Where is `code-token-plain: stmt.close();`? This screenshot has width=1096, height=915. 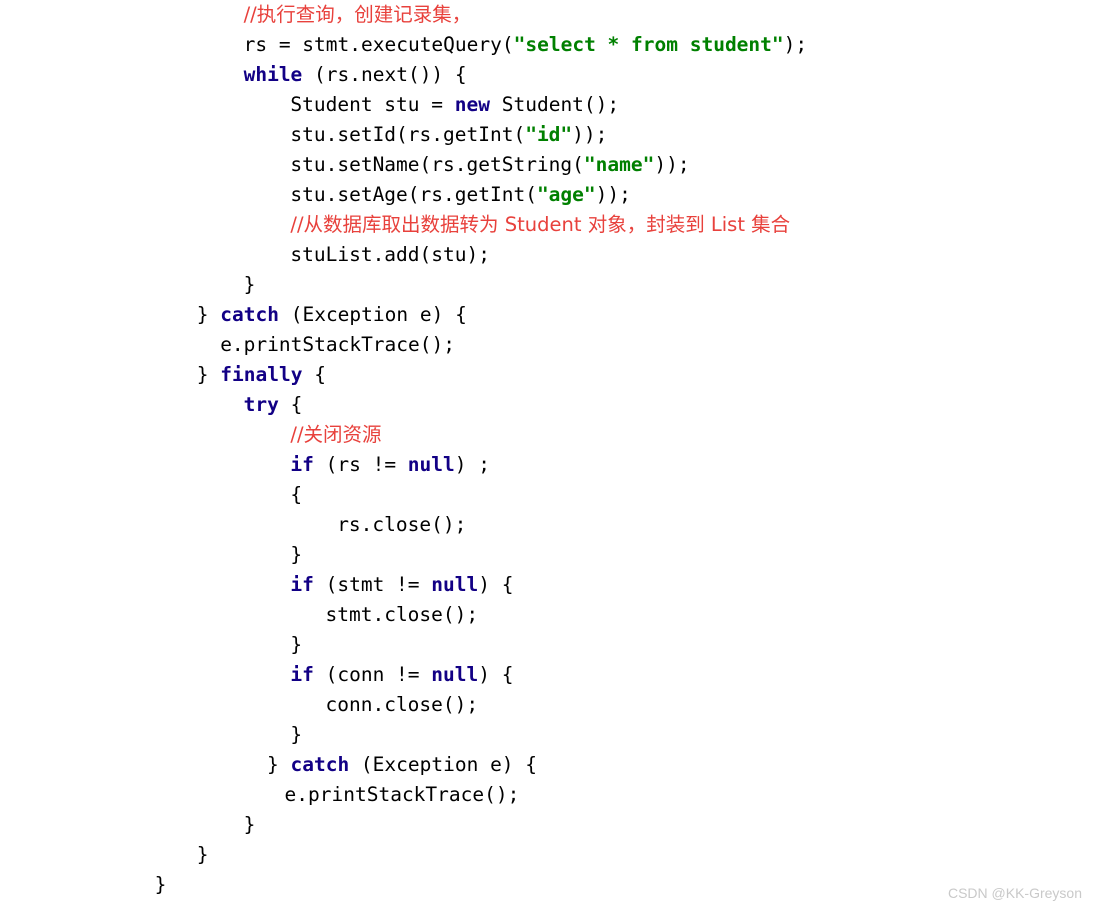
code-token-plain: stmt.close(); is located at coordinates (402, 614).